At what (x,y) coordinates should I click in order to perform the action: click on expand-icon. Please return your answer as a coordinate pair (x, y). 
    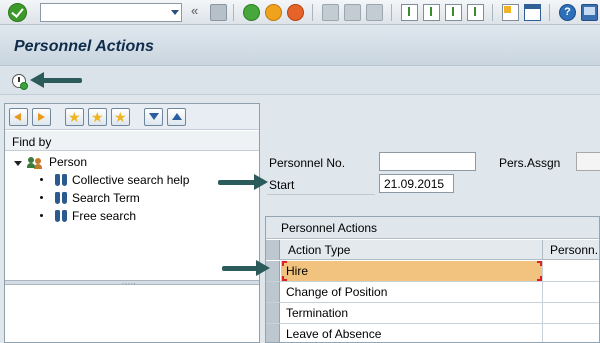
    Looking at the image, I should click on (154, 116).